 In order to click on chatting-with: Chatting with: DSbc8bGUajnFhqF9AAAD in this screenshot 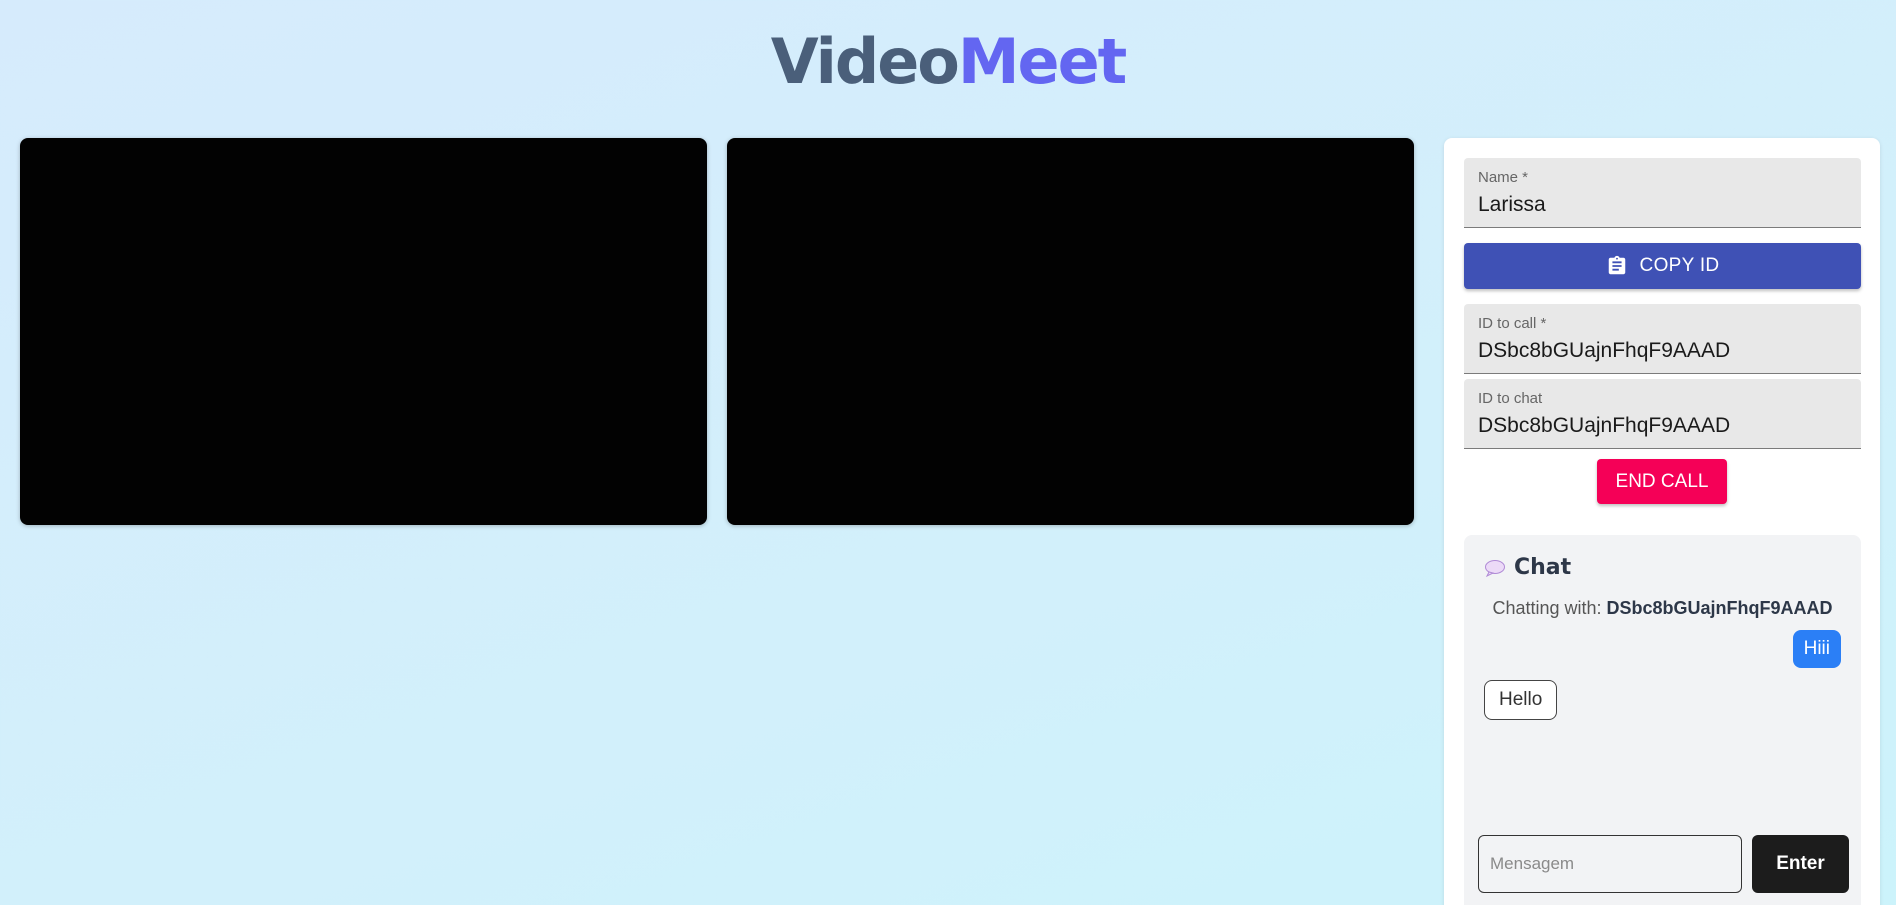, I will do `click(1662, 608)`.